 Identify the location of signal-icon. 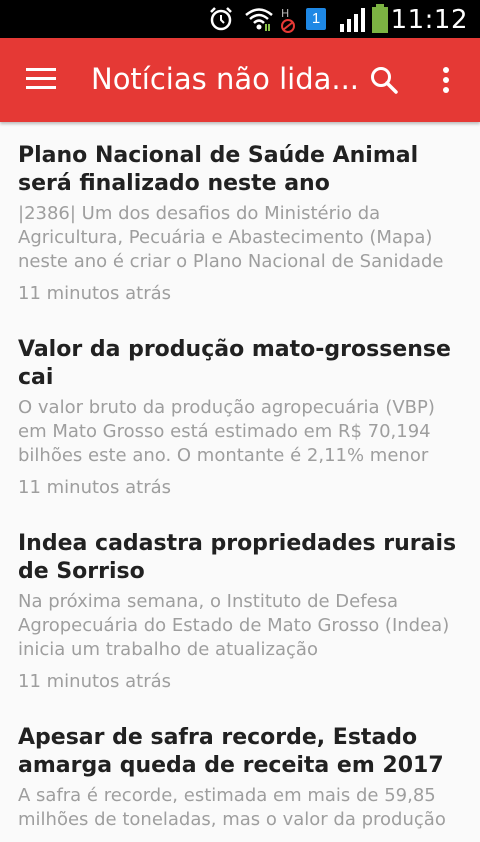
(352, 20).